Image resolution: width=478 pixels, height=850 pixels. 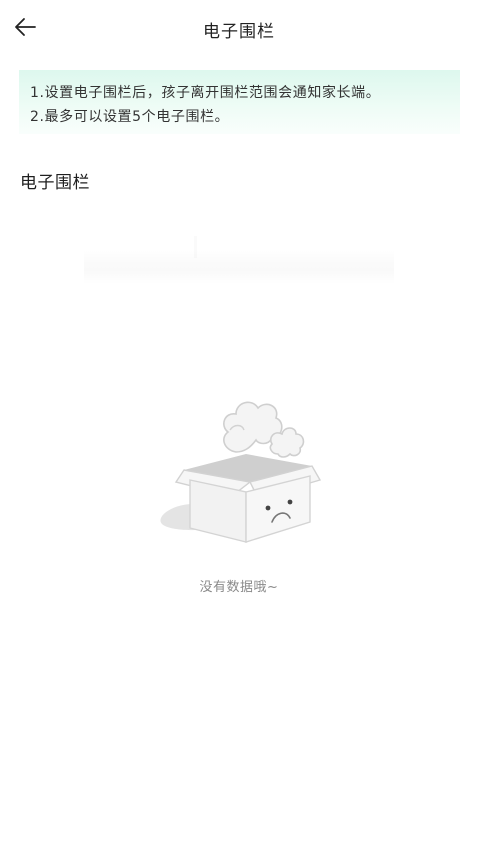 I want to click on empty-box-icon, so click(x=241, y=472).